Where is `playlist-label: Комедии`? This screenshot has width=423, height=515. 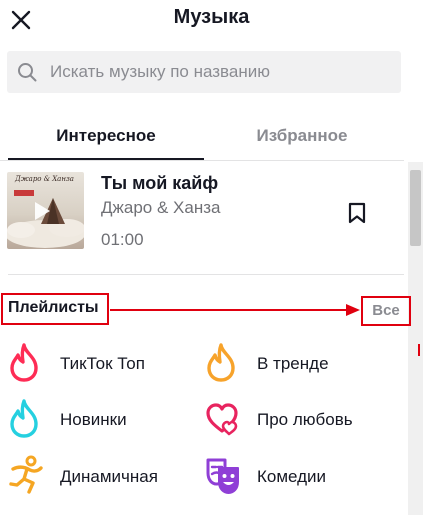
playlist-label: Комедии is located at coordinates (292, 476).